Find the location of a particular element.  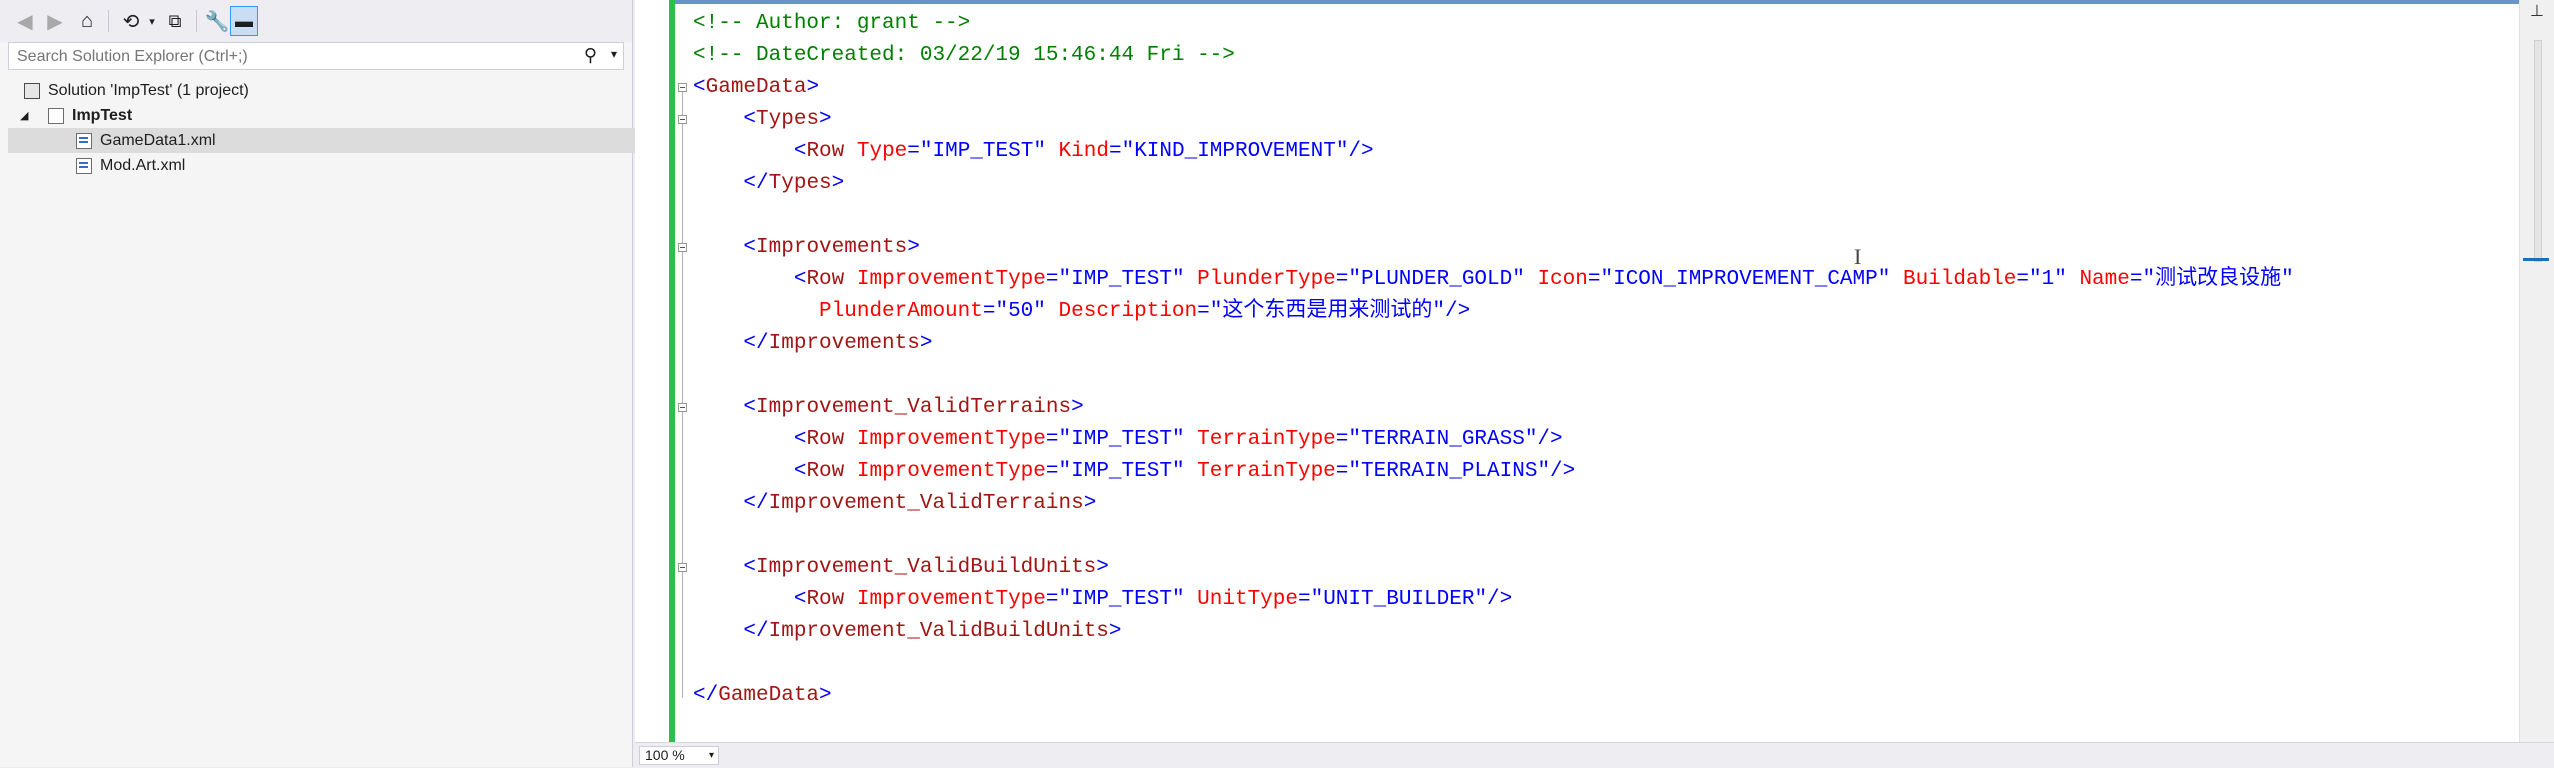

search-solution-explorer: ⚲ ▾ is located at coordinates (316, 56).